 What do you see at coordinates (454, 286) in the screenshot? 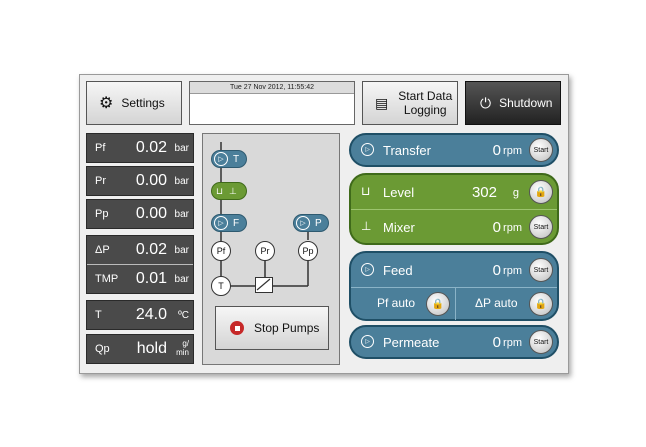
I see `feed-panel: ▷ Feed 0 rpm Start Pf auto 🔒 ΔP auto 🔒` at bounding box center [454, 286].